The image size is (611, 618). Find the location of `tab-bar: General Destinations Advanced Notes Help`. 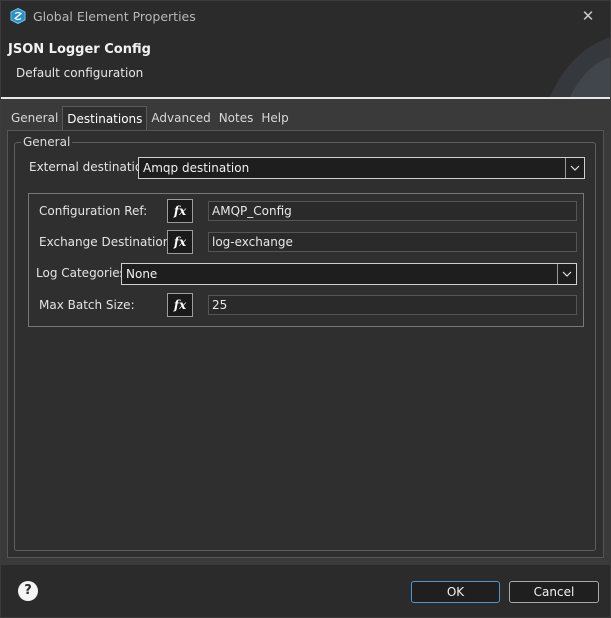

tab-bar: General Destinations Advanced Notes Help is located at coordinates (150, 118).